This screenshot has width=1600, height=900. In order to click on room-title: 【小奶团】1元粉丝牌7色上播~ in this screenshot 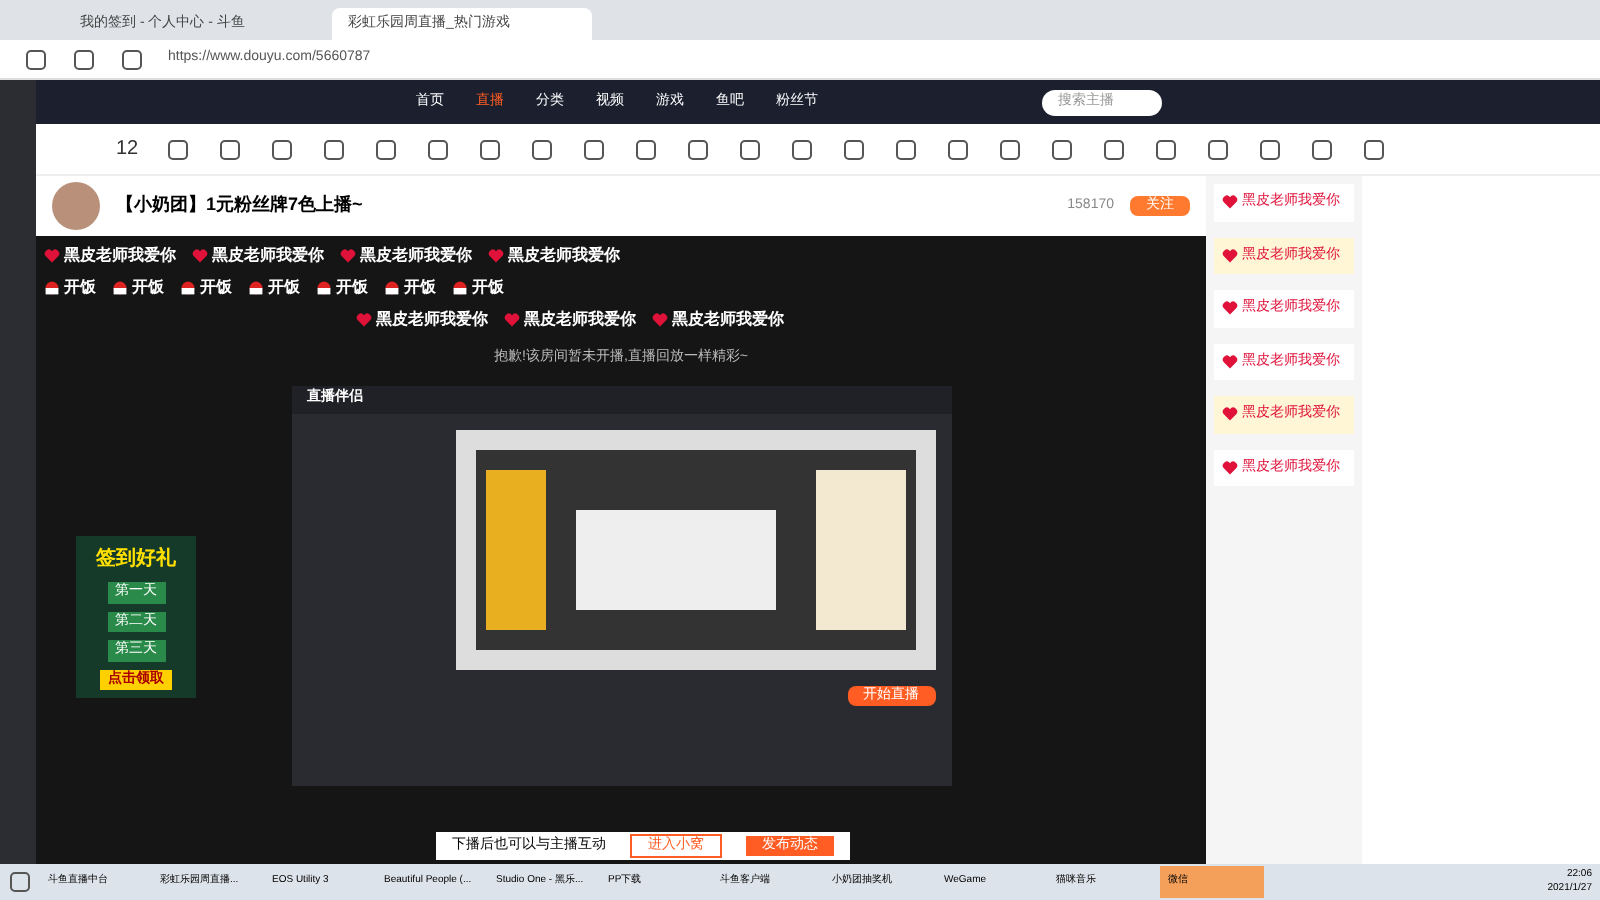, I will do `click(240, 205)`.